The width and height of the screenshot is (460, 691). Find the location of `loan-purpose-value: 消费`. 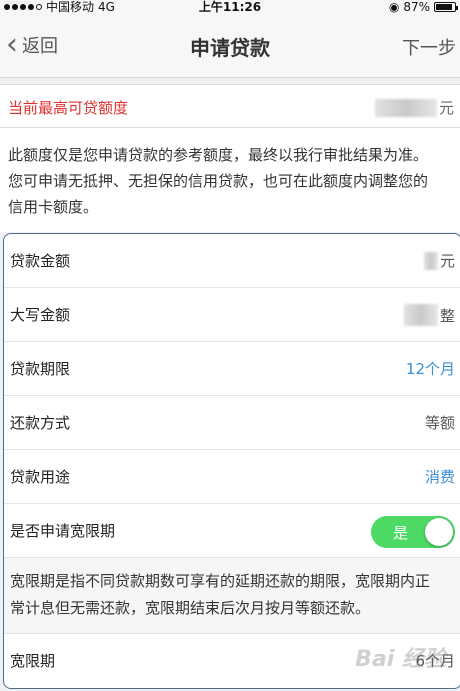

loan-purpose-value: 消费 is located at coordinates (440, 476).